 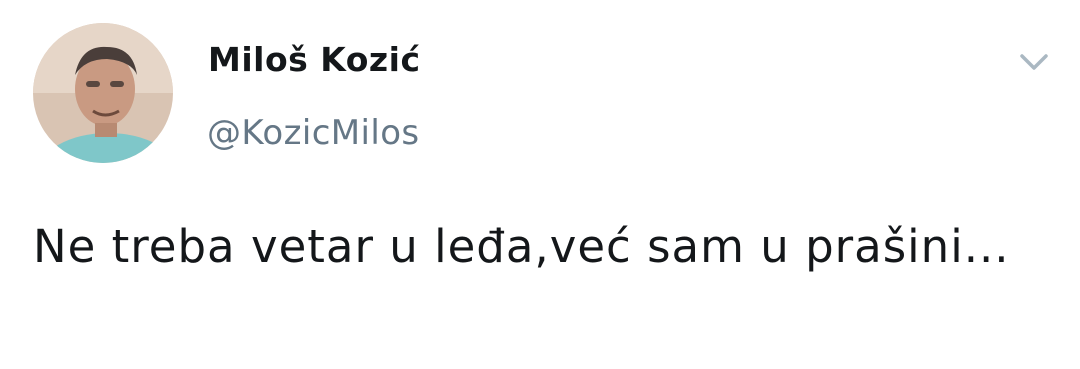 I want to click on avatar-photo, so click(x=103, y=93).